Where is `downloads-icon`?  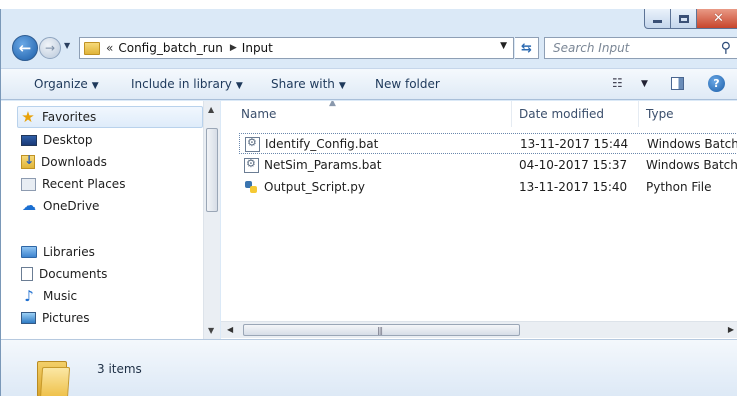 downloads-icon is located at coordinates (28, 161).